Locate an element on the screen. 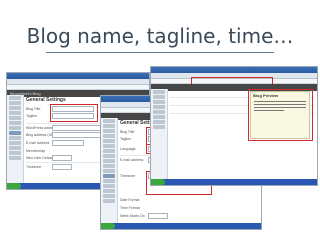 The width and height of the screenshot is (320, 240). wordpress-url-input is located at coordinates (78, 128).